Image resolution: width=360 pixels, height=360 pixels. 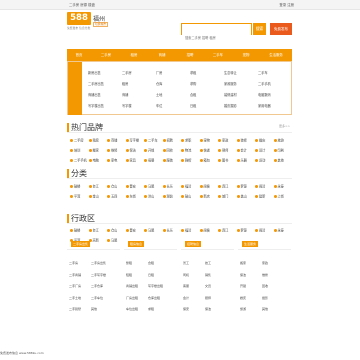 I want to click on column-link: 求租, so click(x=151, y=309).